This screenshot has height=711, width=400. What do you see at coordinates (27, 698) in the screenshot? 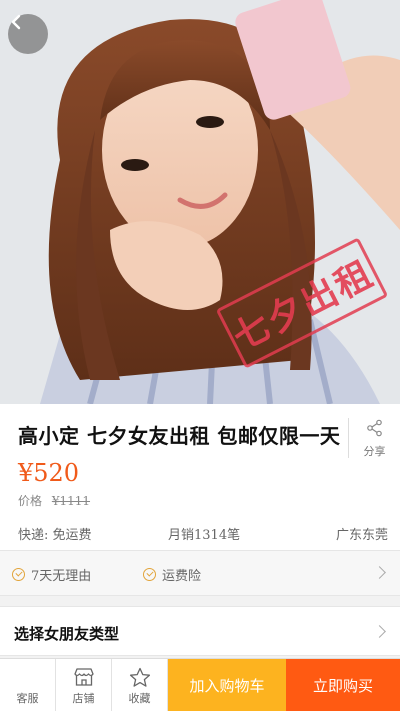
I see `customer-service-label: 客服` at bounding box center [27, 698].